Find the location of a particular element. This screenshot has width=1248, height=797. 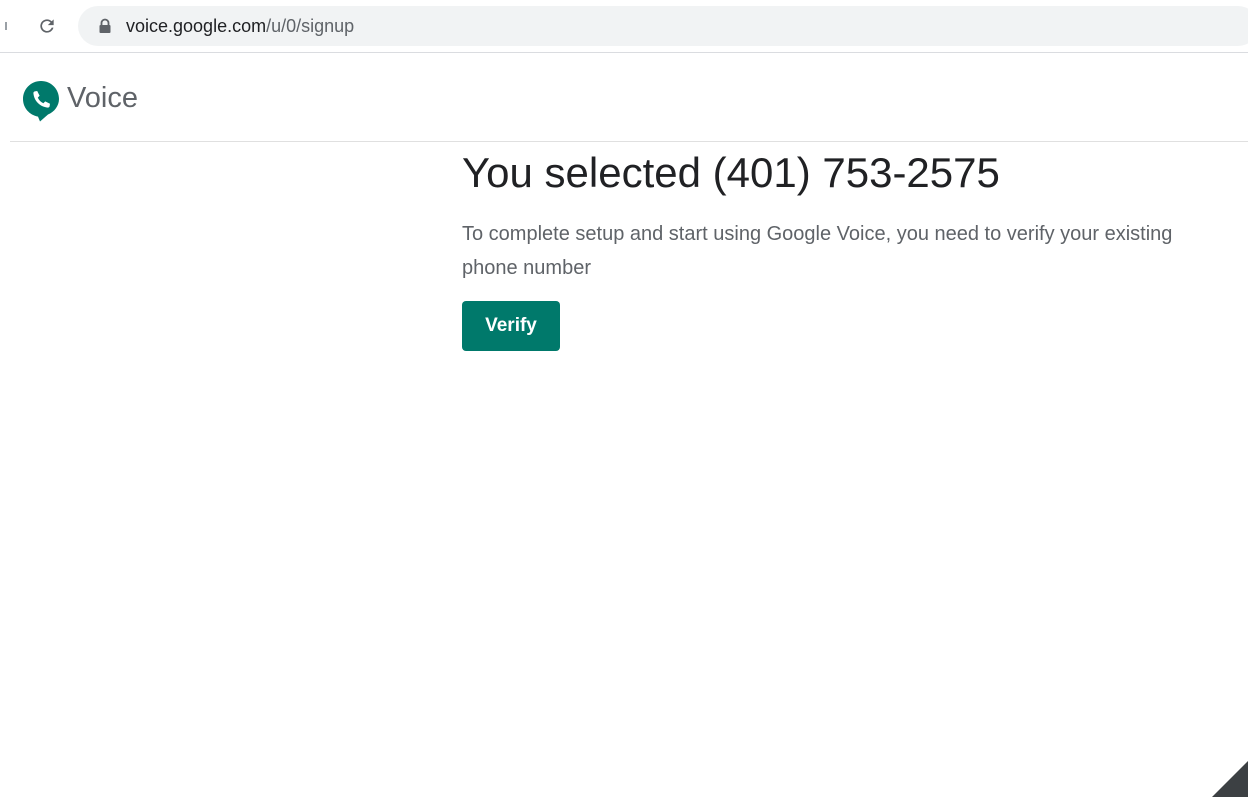

voice-logo-icon is located at coordinates (41, 101).